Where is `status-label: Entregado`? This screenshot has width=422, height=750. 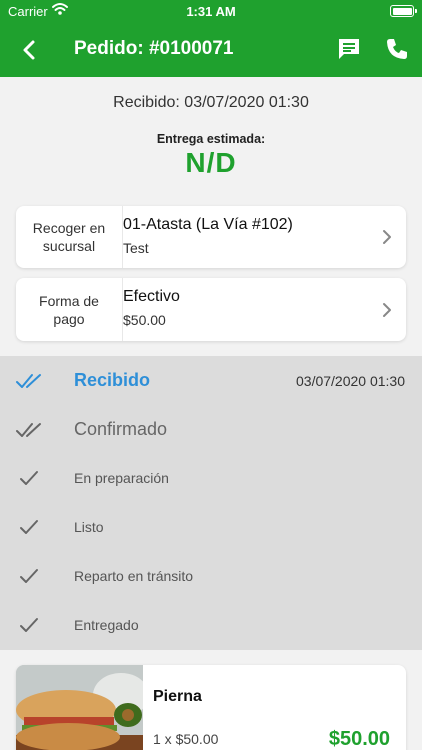 status-label: Entregado is located at coordinates (106, 625).